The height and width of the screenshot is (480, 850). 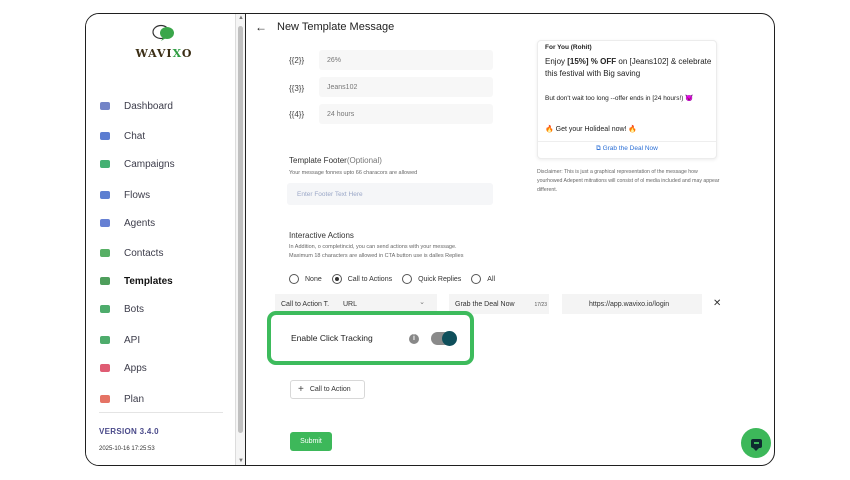 I want to click on sidebar-item-label: API, so click(x=132, y=340).